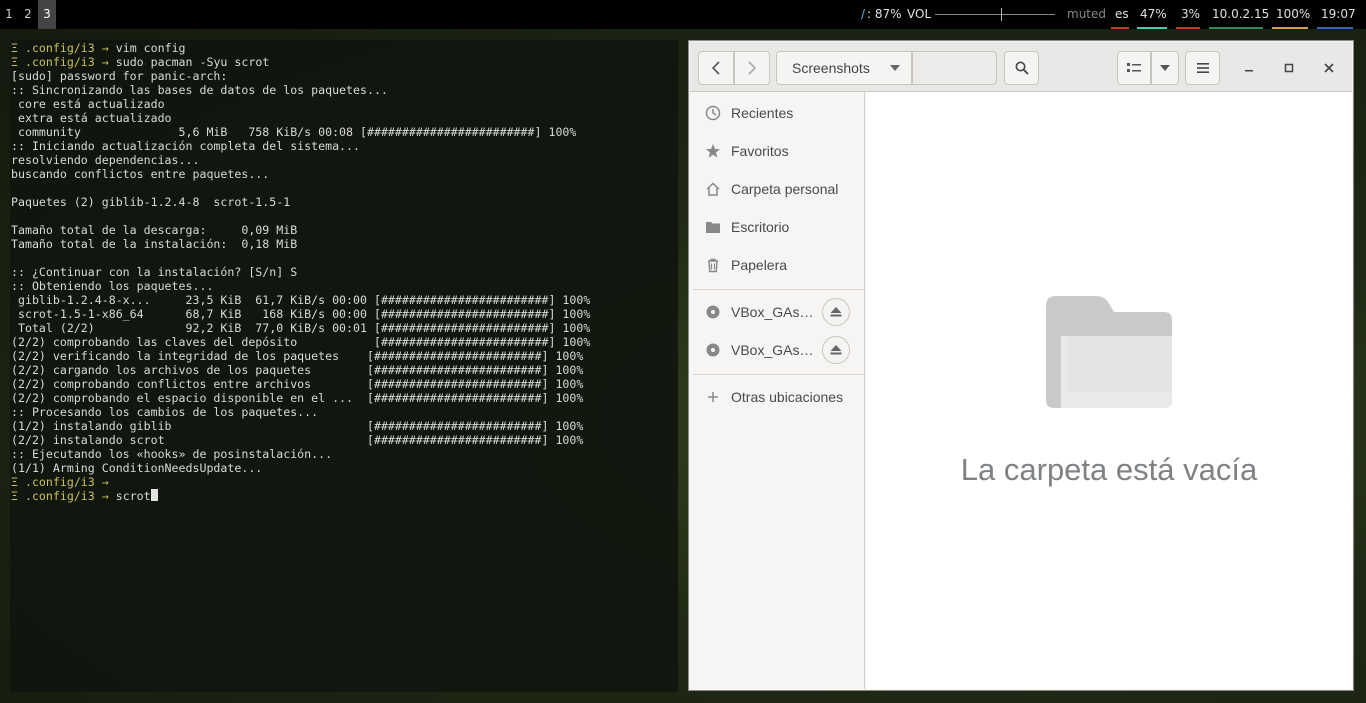 This screenshot has height=703, width=1366. What do you see at coordinates (150, 48) in the screenshot?
I see `prompt-command: vim config` at bounding box center [150, 48].